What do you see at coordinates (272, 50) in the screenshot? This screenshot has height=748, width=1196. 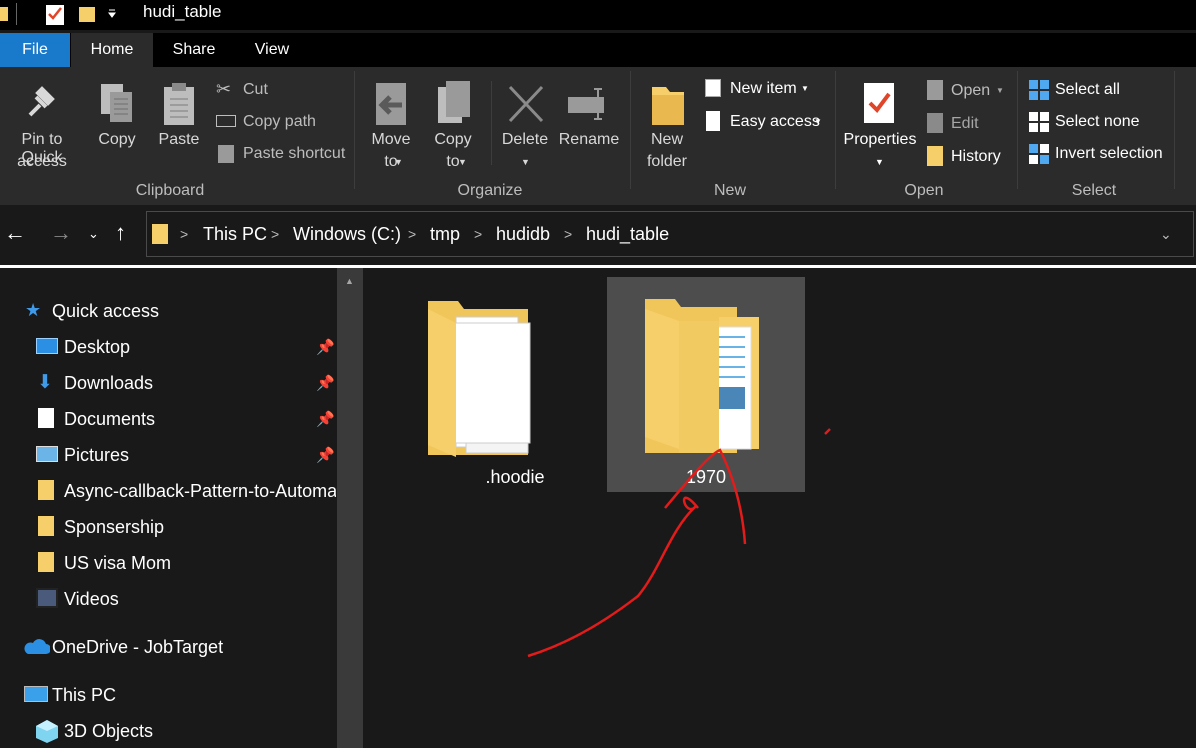 I see `tab-view: View` at bounding box center [272, 50].